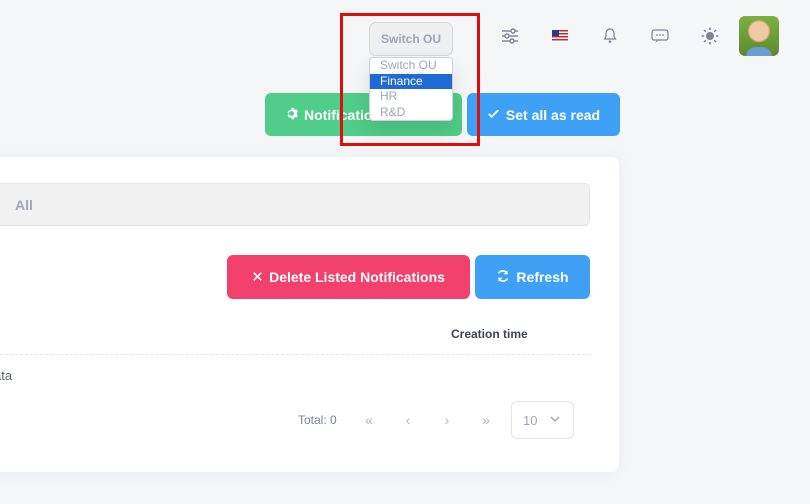 The image size is (810, 504). What do you see at coordinates (542, 420) in the screenshot?
I see `page-size-select: 10` at bounding box center [542, 420].